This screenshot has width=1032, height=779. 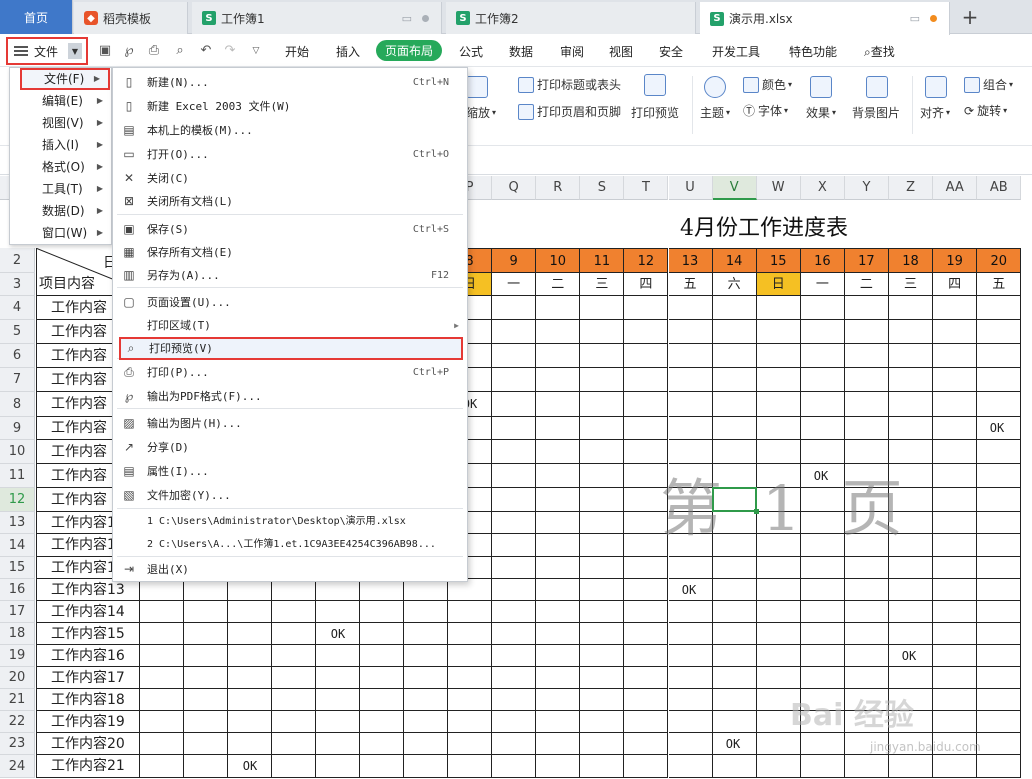 I want to click on theme-button: 主题 ▾, so click(x=715, y=112).